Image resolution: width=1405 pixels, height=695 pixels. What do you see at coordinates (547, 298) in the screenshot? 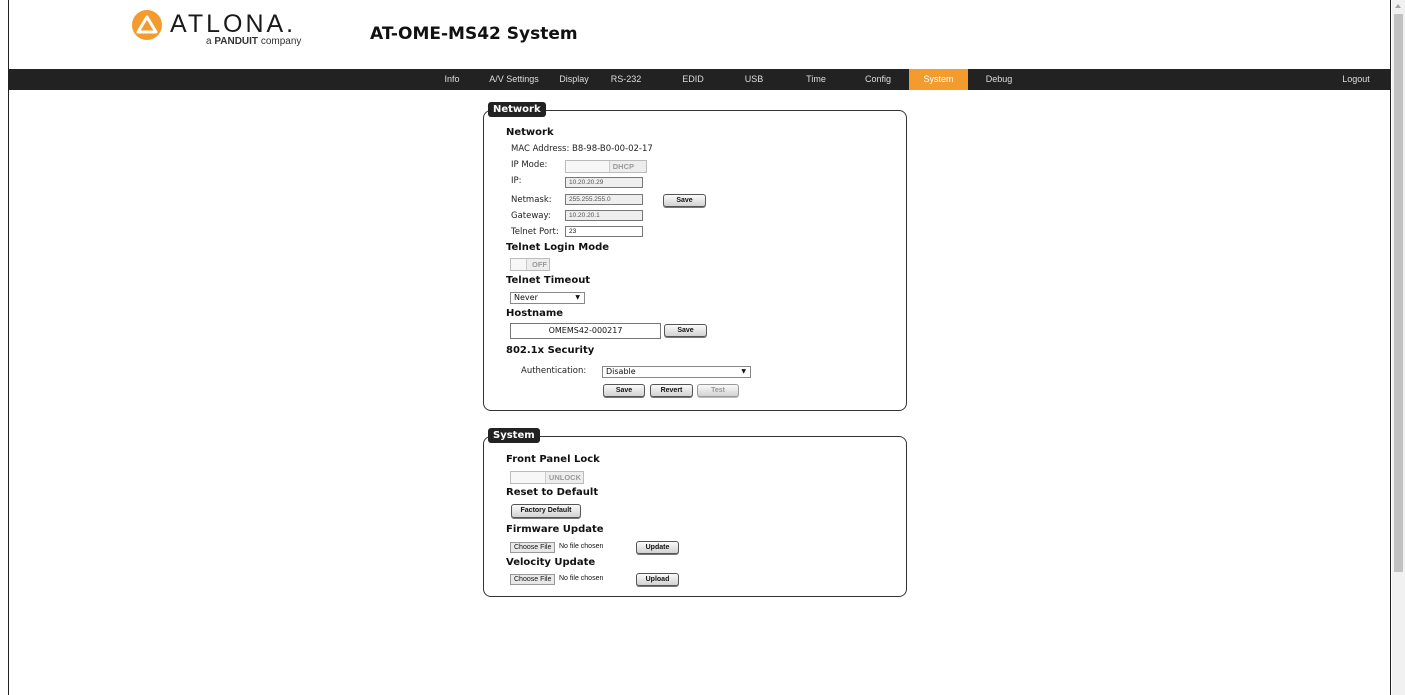
I see `telnet-timeout-select: Never ▼` at bounding box center [547, 298].